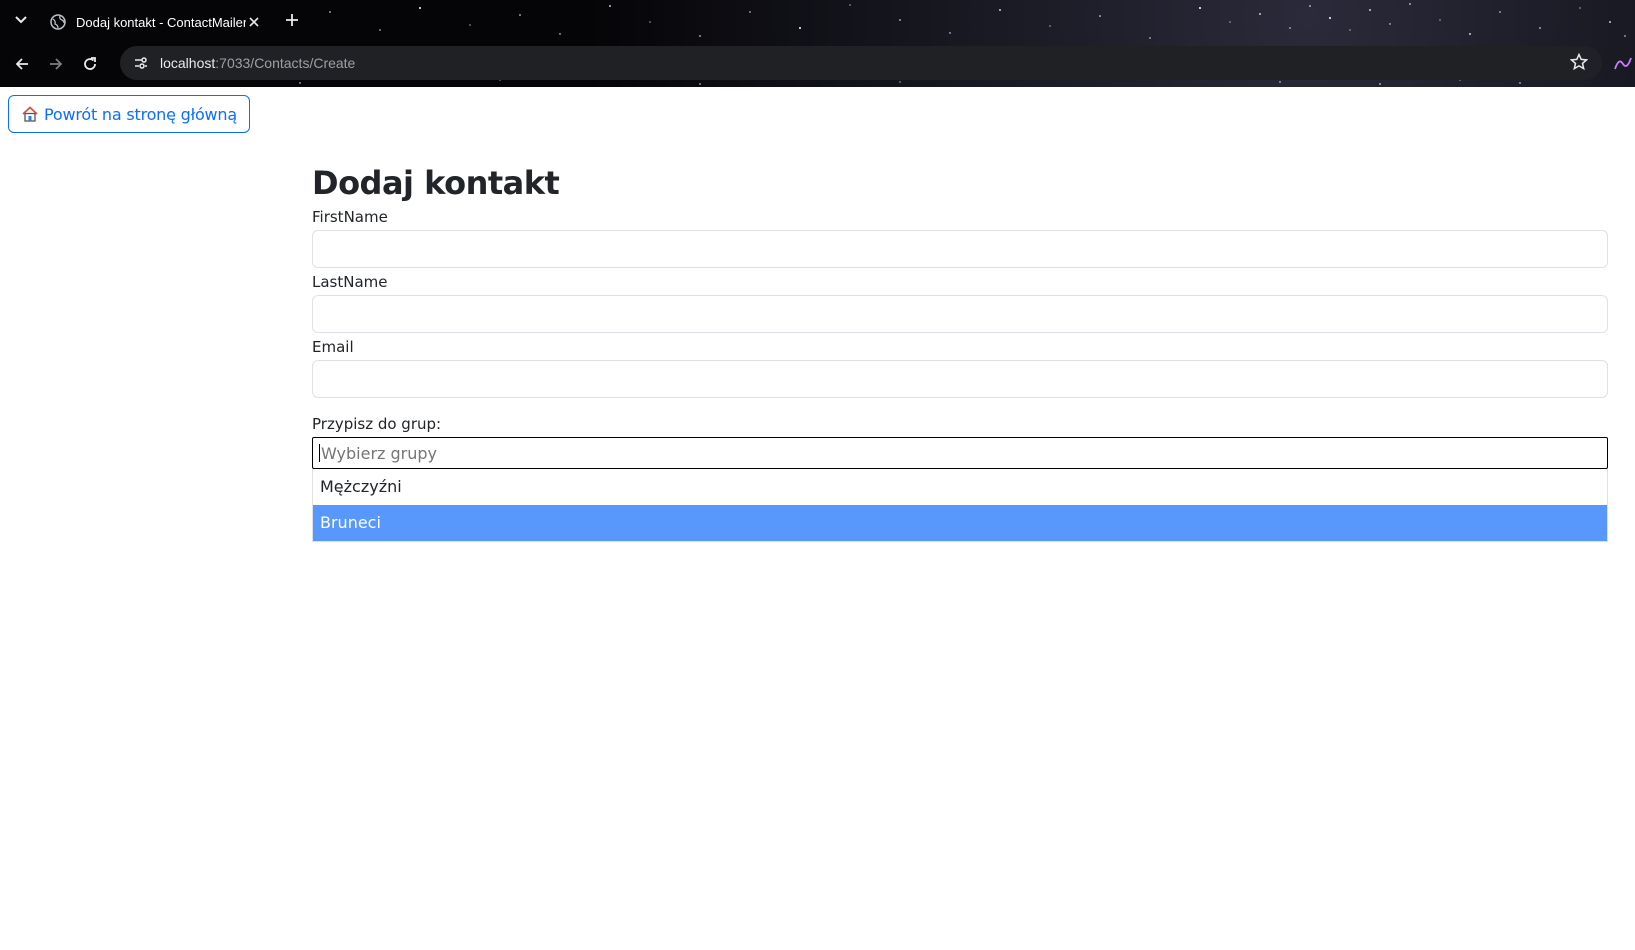 The width and height of the screenshot is (1635, 950). What do you see at coordinates (350, 217) in the screenshot?
I see `first-name-label: FirstName` at bounding box center [350, 217].